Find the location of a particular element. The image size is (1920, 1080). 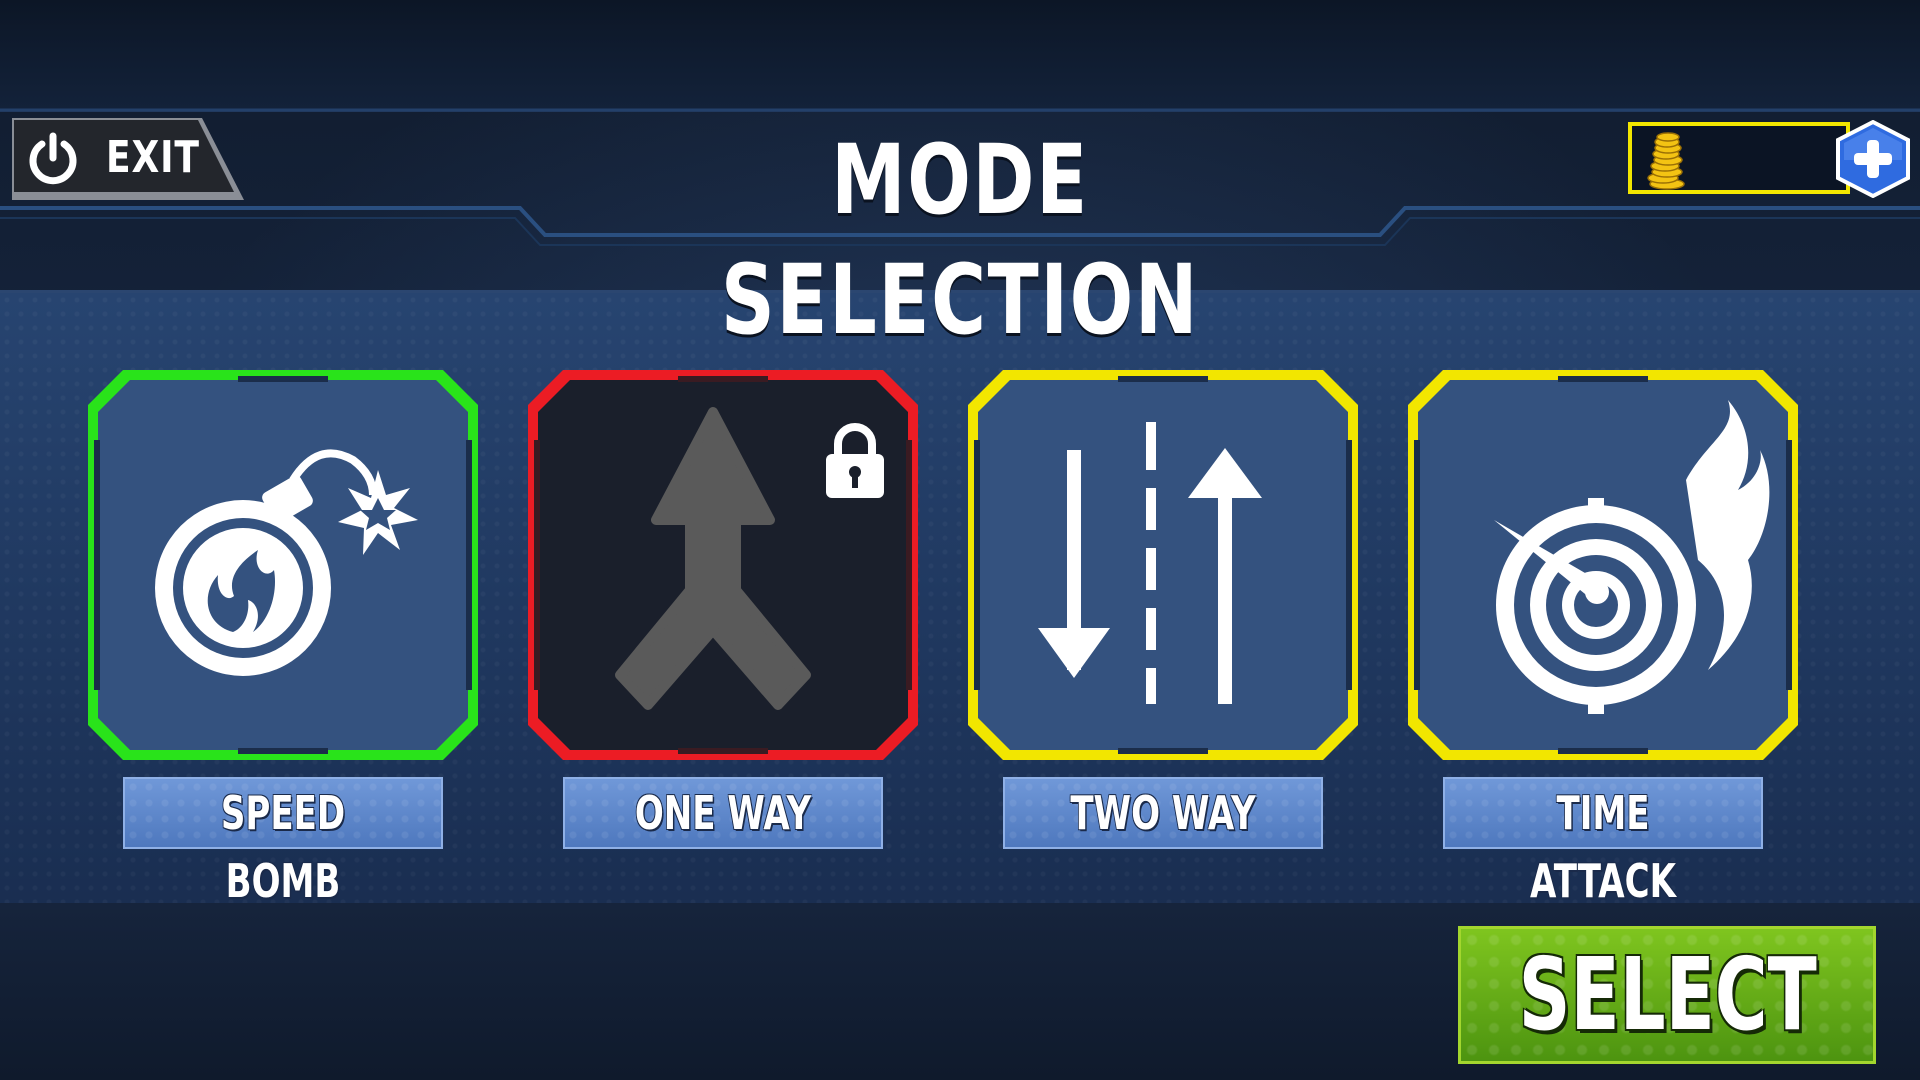

add-coins-button is located at coordinates (1873, 159).